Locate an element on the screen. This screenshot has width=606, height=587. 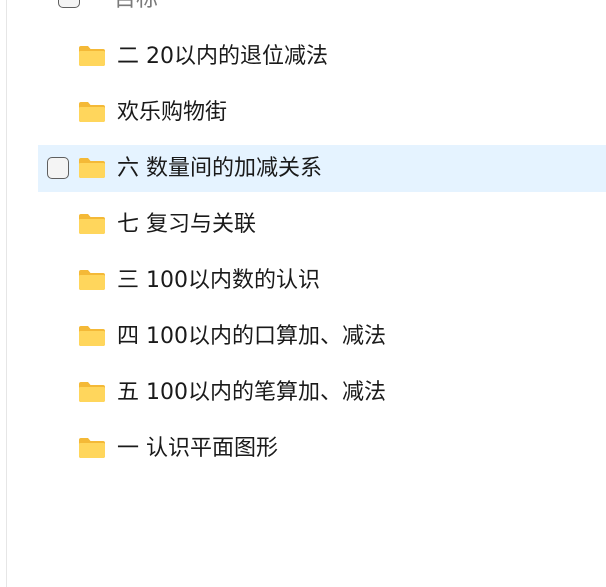
folder-label: 二 20以内的退位减法 is located at coordinates (222, 56).